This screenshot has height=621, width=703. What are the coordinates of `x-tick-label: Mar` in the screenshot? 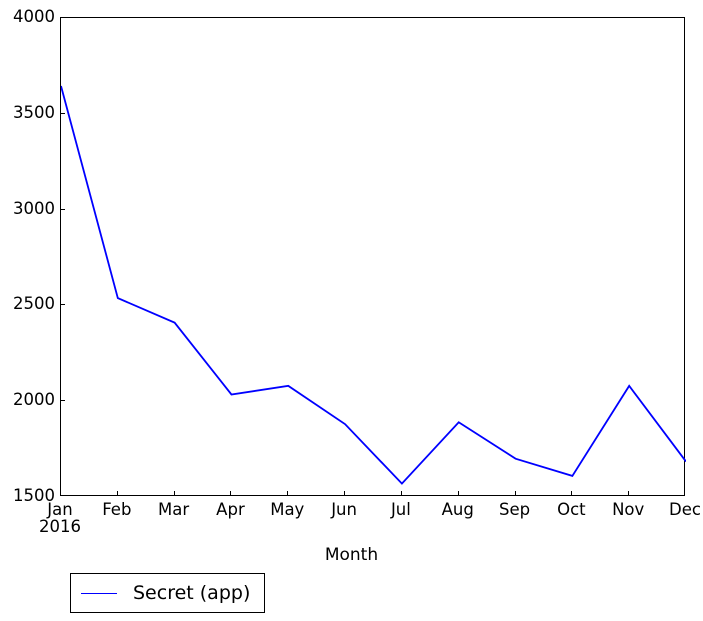 It's located at (174, 509).